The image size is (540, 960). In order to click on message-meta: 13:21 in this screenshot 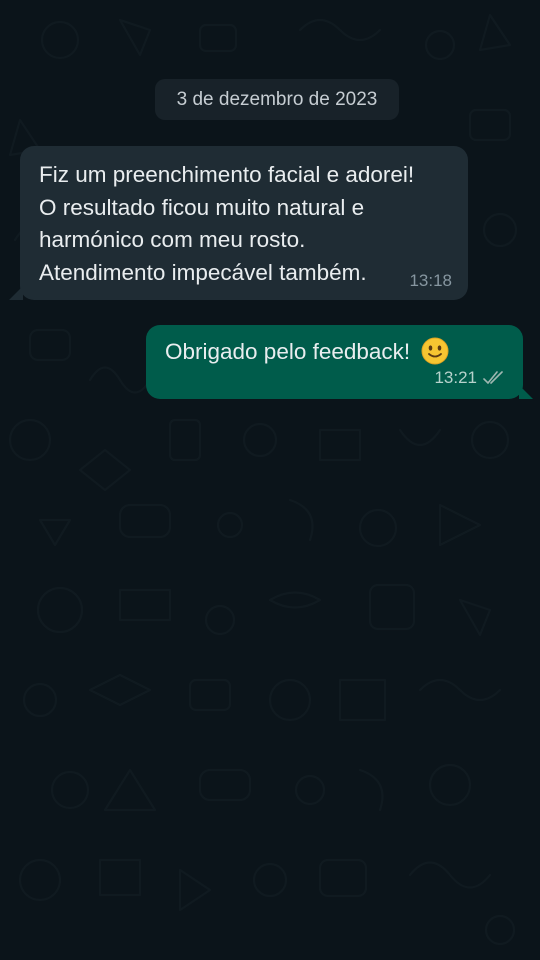, I will do `click(469, 378)`.